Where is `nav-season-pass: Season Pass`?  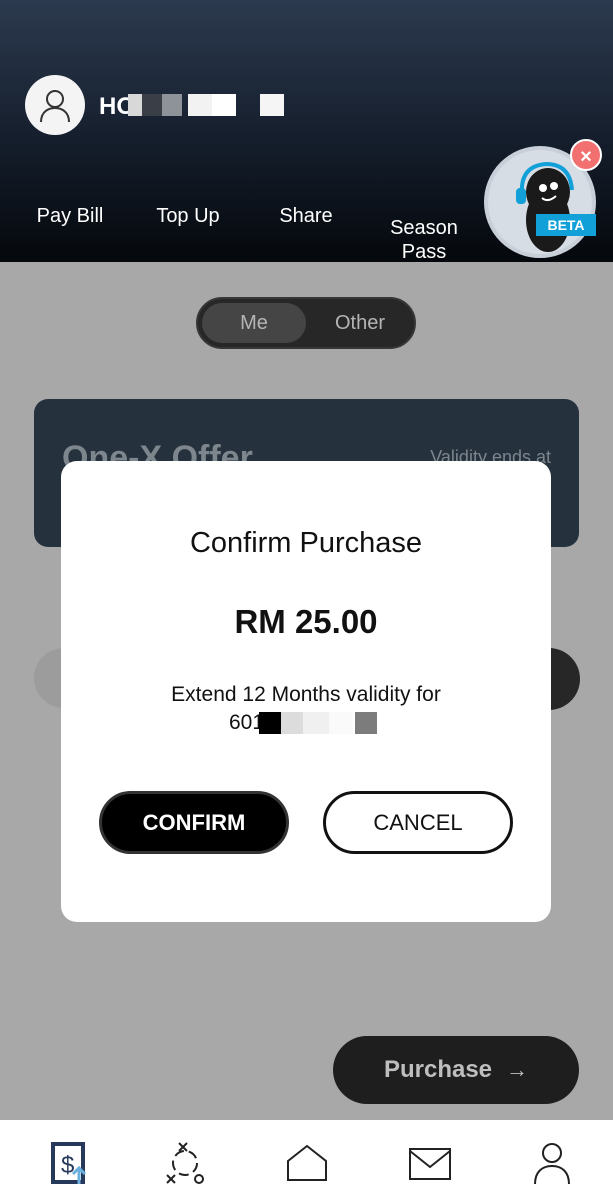
nav-season-pass: Season Pass is located at coordinates (424, 228).